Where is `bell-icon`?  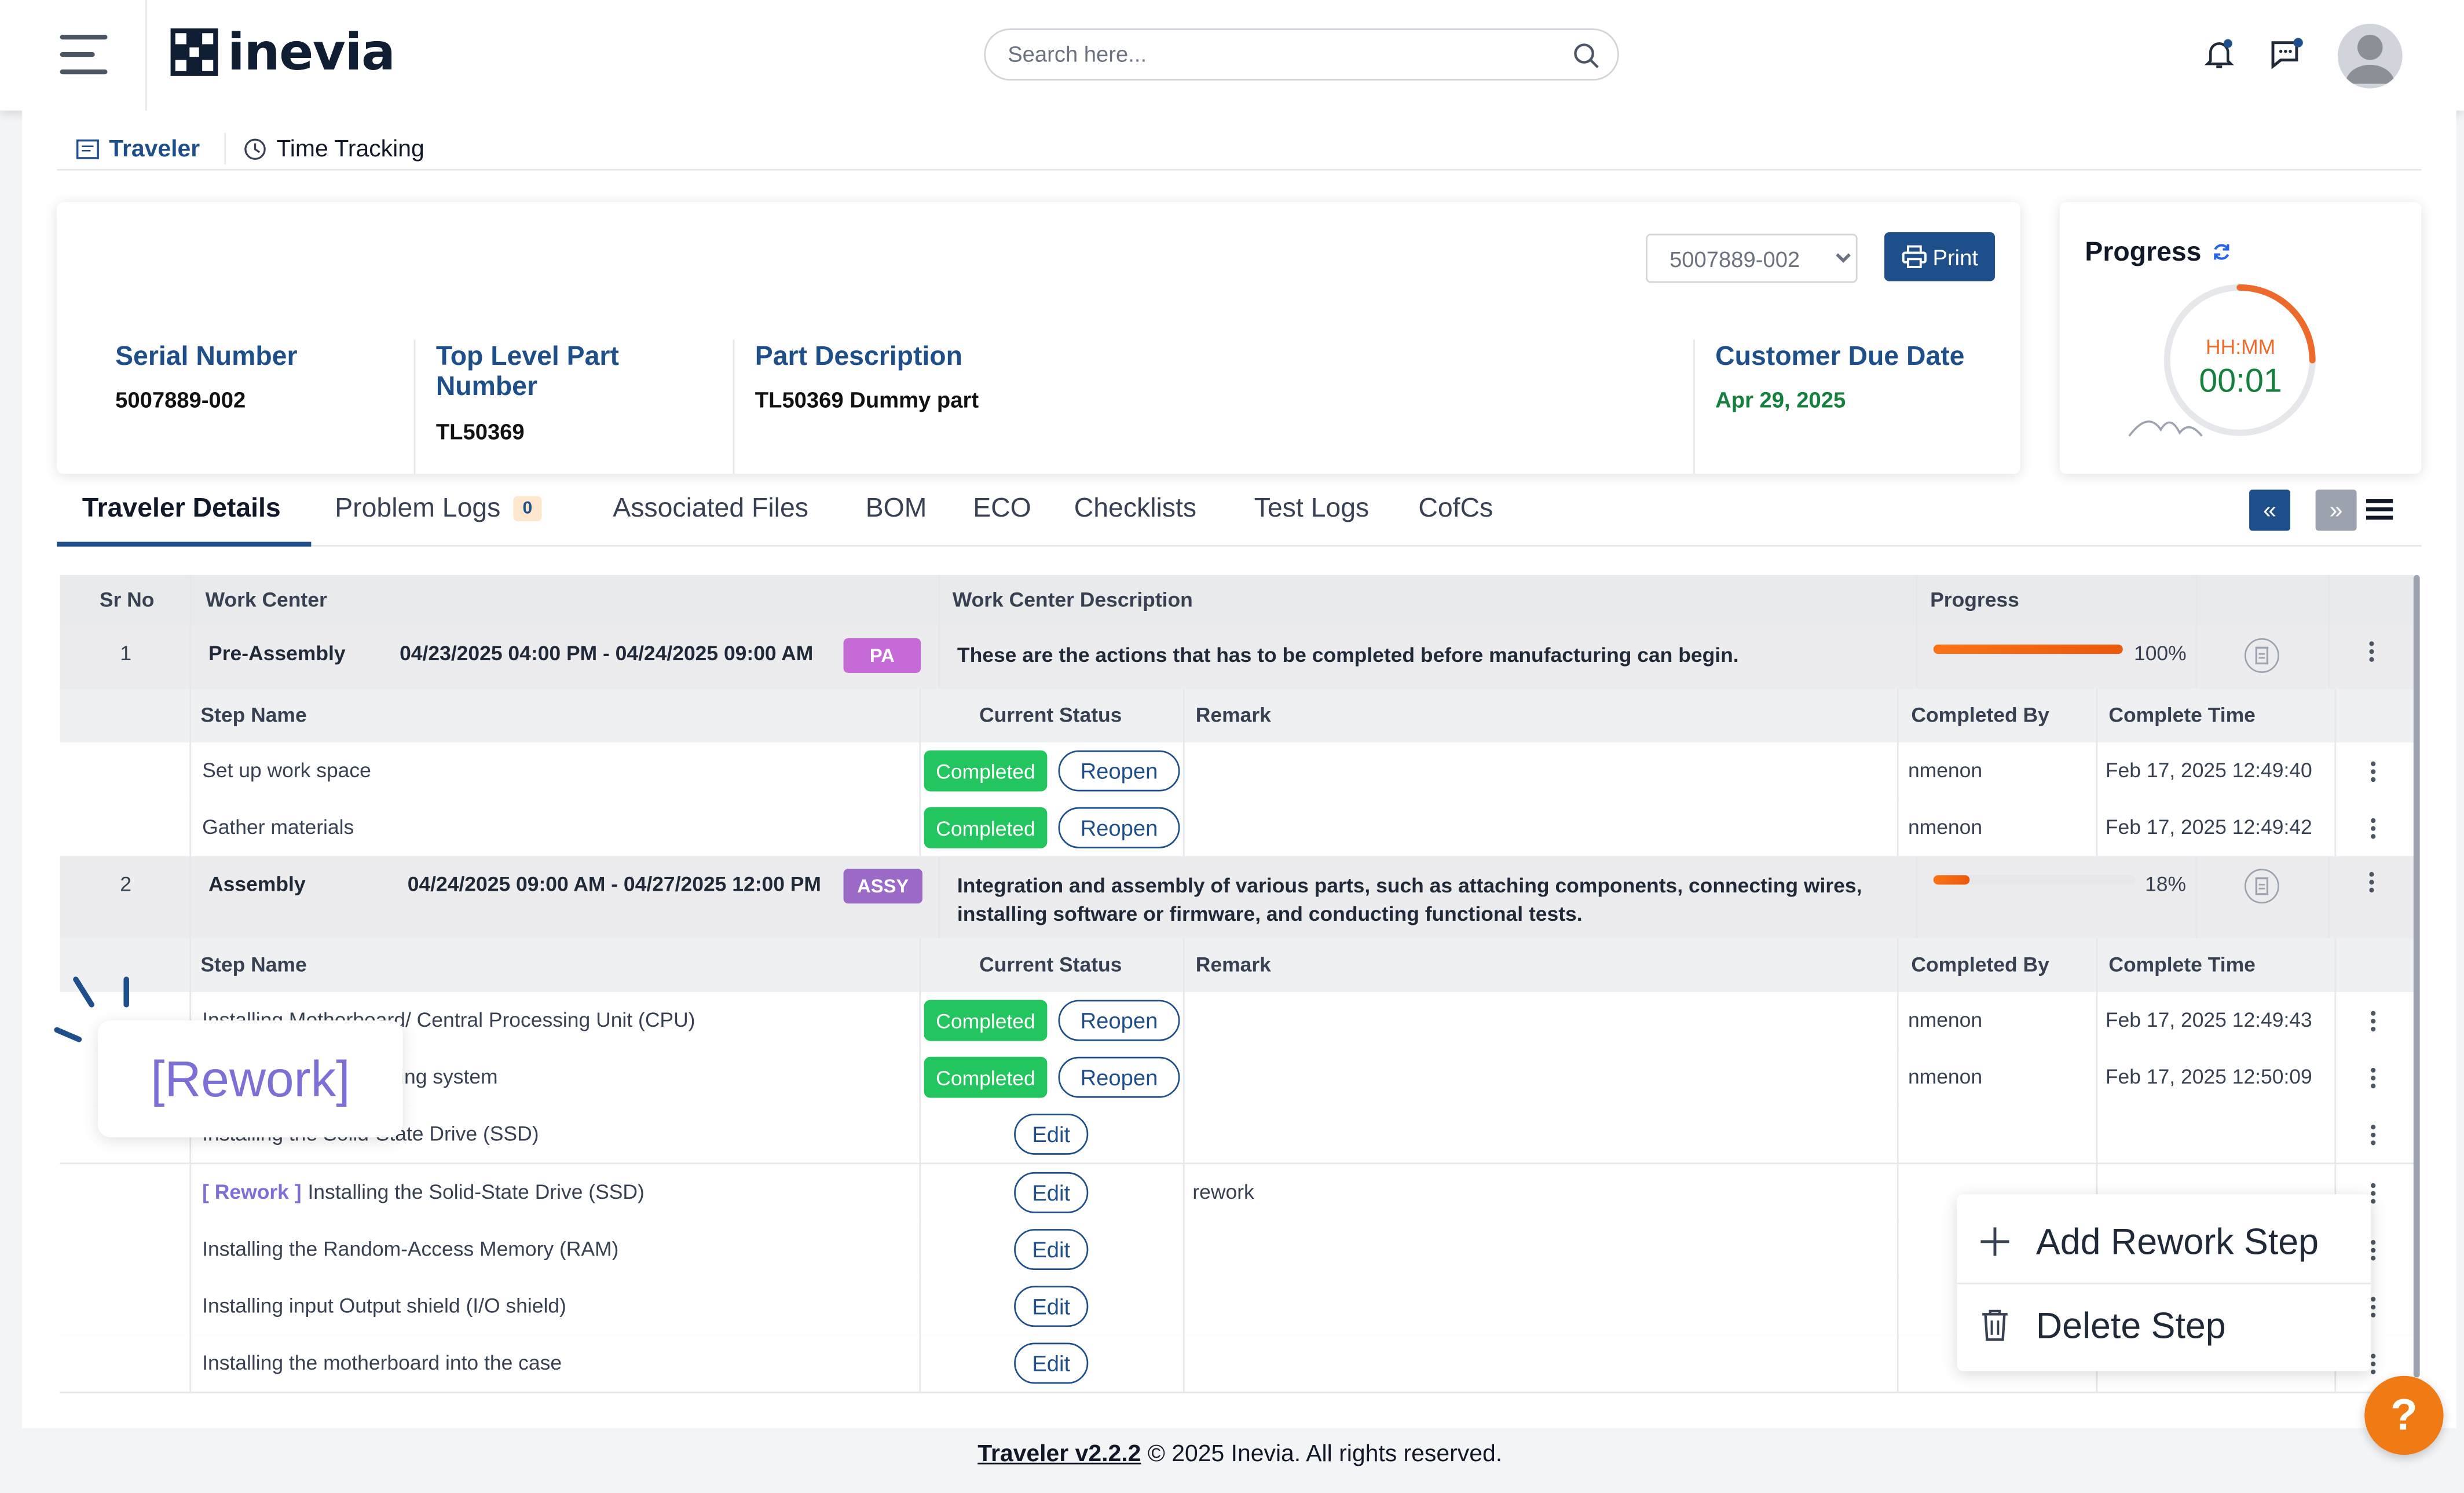 bell-icon is located at coordinates (2219, 53).